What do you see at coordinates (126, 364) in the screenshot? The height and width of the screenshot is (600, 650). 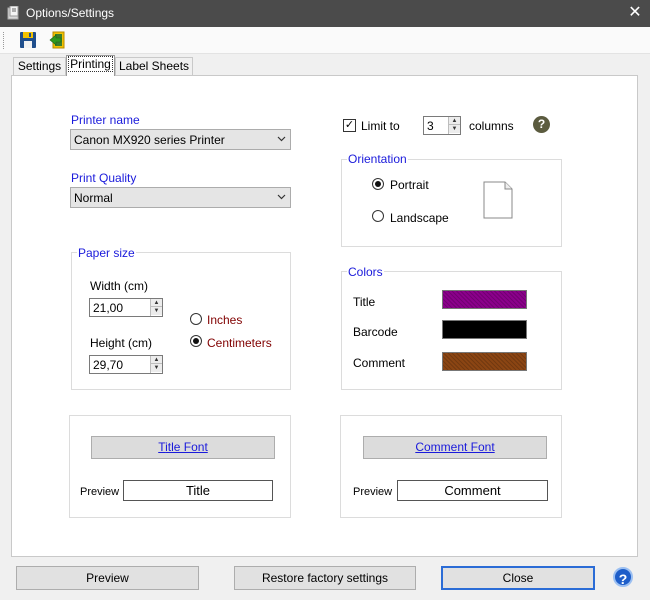 I see `height-stepper: 29,70 ▲ ▼` at bounding box center [126, 364].